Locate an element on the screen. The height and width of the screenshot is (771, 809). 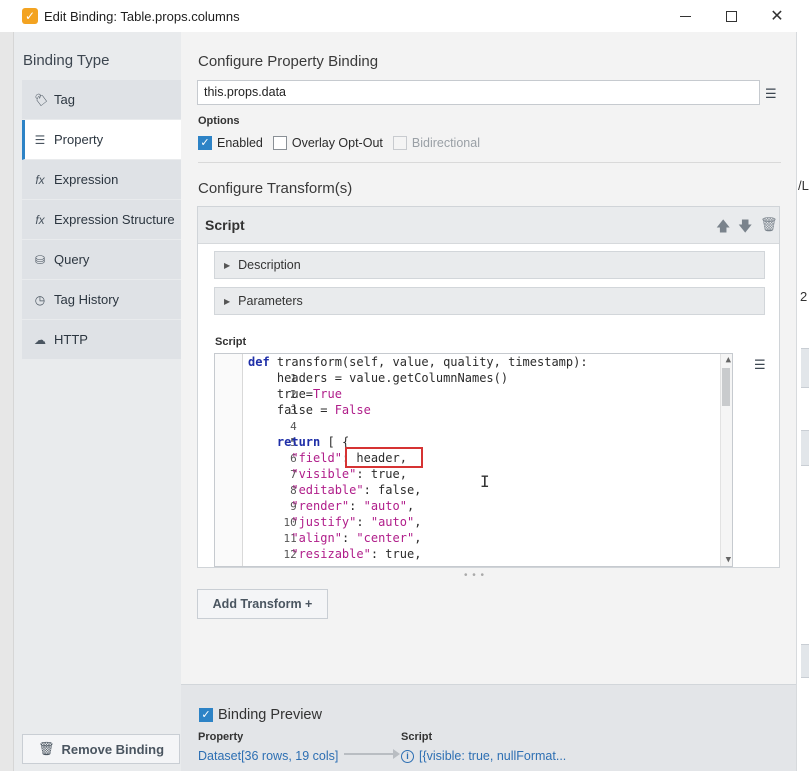
background-text: /L is located at coordinates (803, 185).